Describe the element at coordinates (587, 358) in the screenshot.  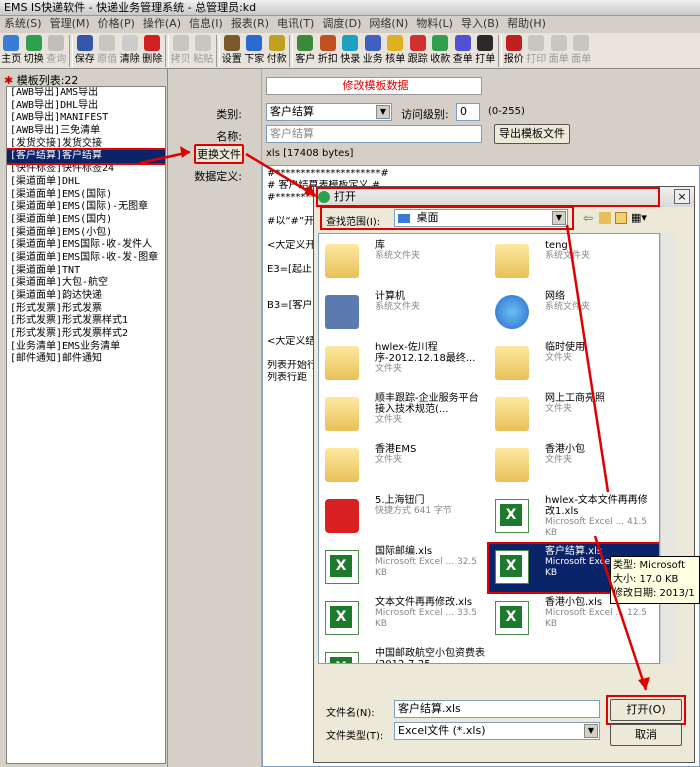
I see `arrow-lookin-to-file` at that location.